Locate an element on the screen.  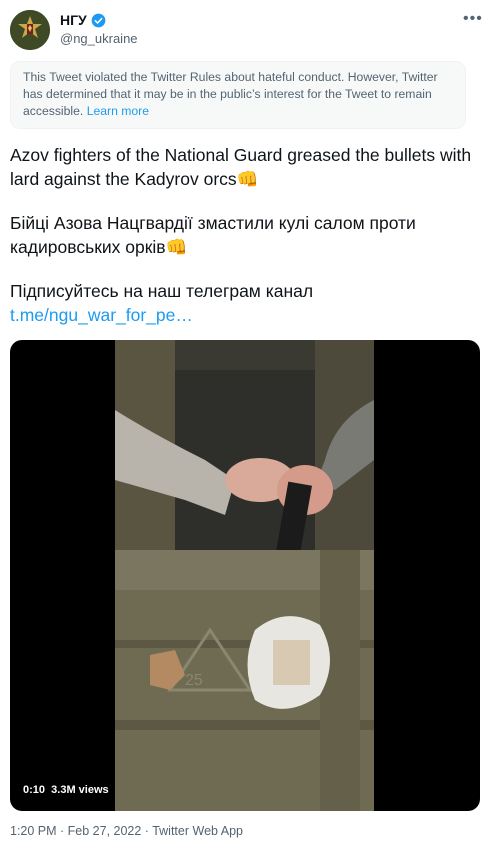
more-options-icon: ••• is located at coordinates (473, 19).